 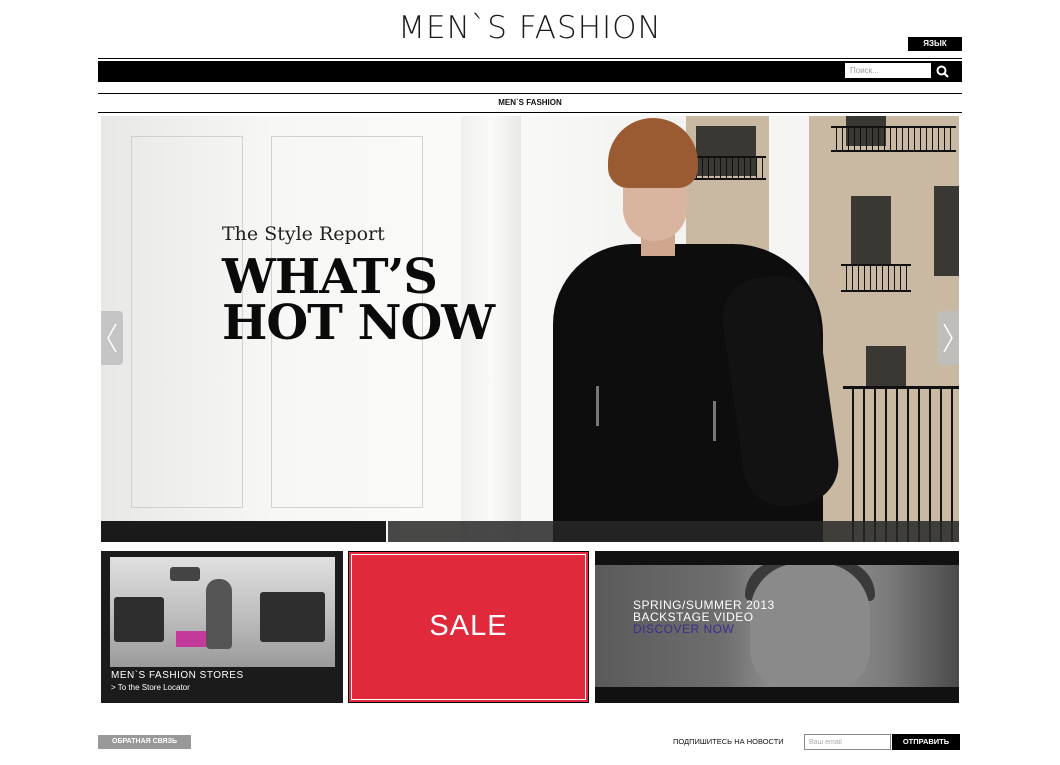 I want to click on sale-label: SALE, so click(x=468, y=626).